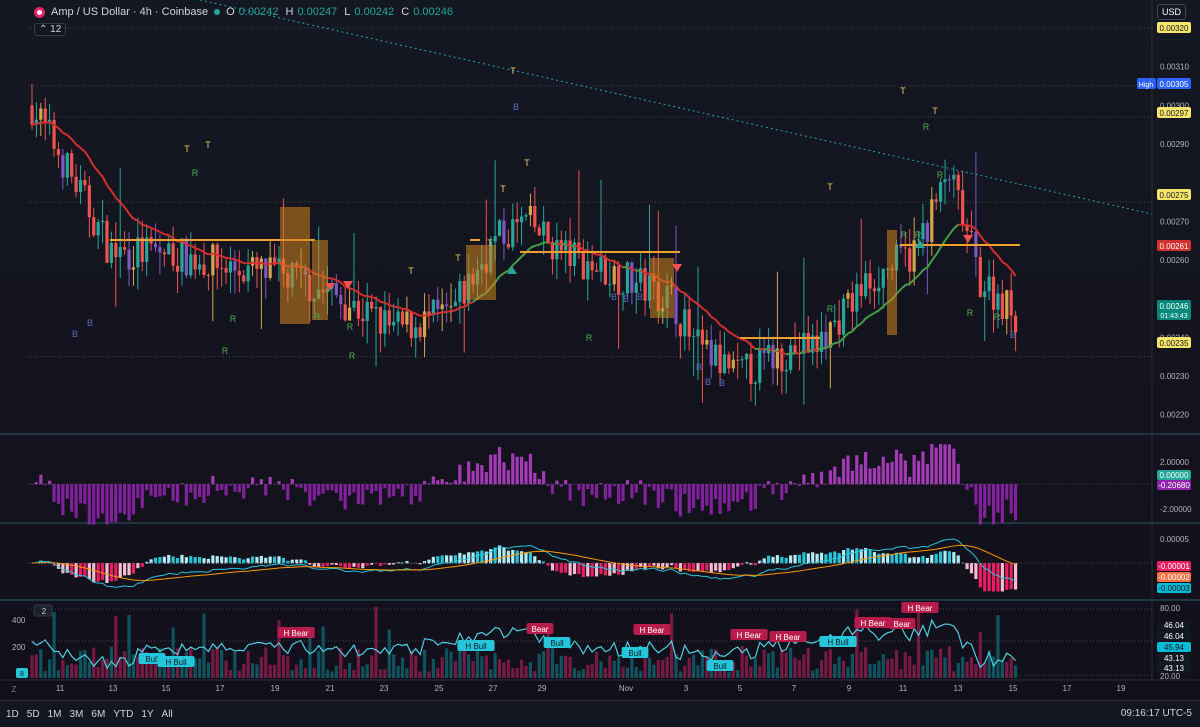 Image resolution: width=1200 pixels, height=727 pixels. I want to click on price-tick: 0.00270, so click(1174, 221).